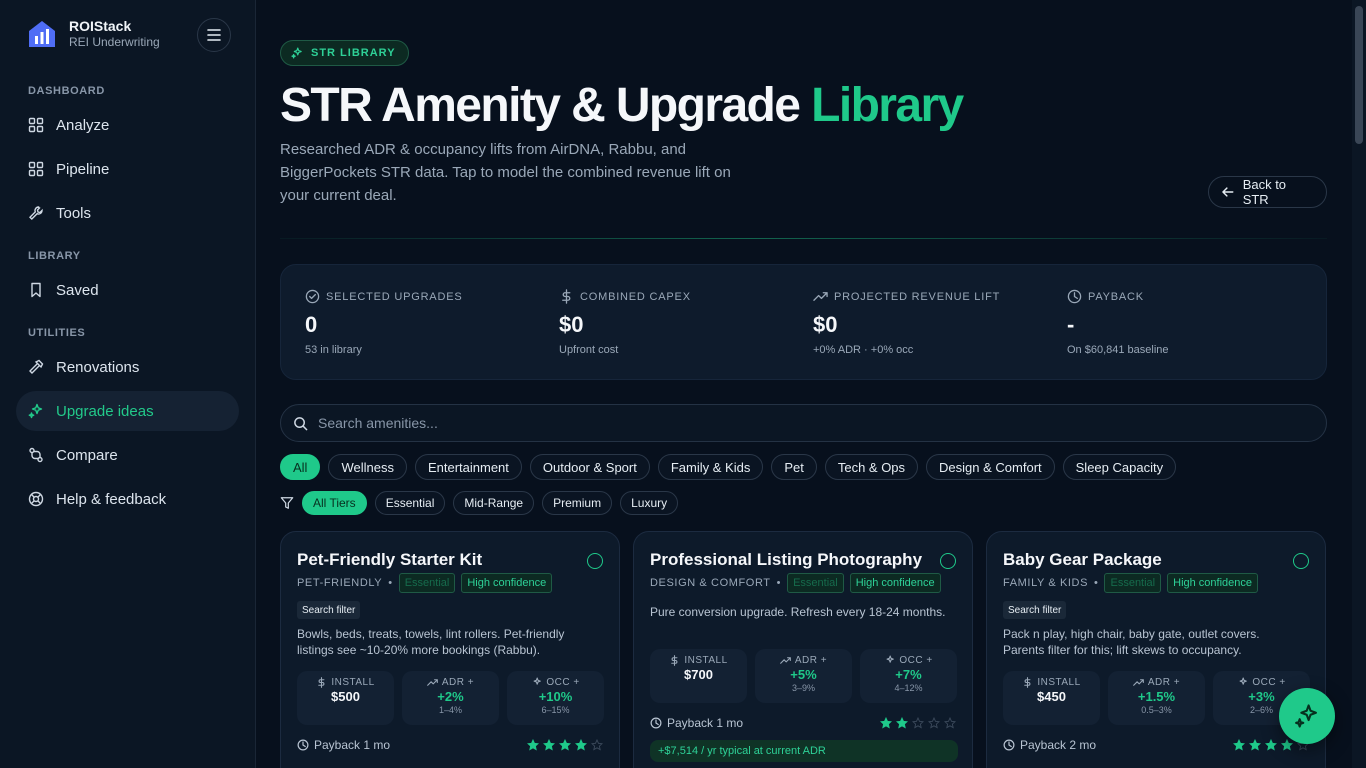 This screenshot has width=1366, height=768. What do you see at coordinates (649, 503) in the screenshot?
I see `chip-luxury: Luxury` at bounding box center [649, 503].